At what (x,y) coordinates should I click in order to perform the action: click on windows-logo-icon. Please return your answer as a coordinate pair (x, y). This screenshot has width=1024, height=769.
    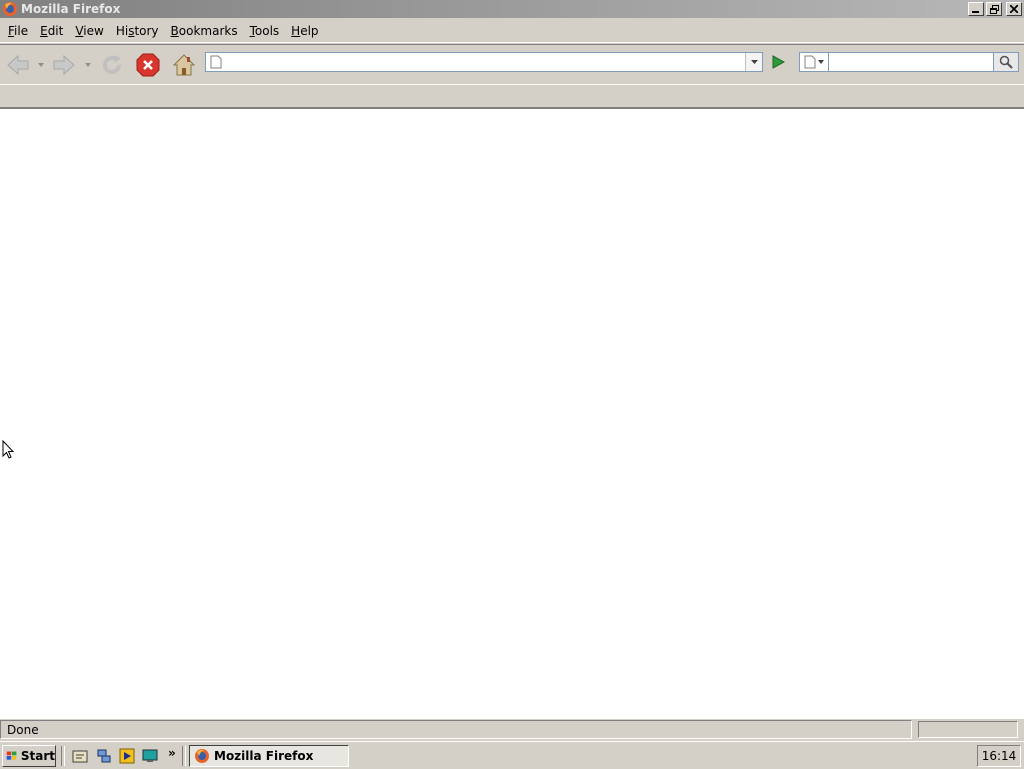
    Looking at the image, I should click on (11, 755).